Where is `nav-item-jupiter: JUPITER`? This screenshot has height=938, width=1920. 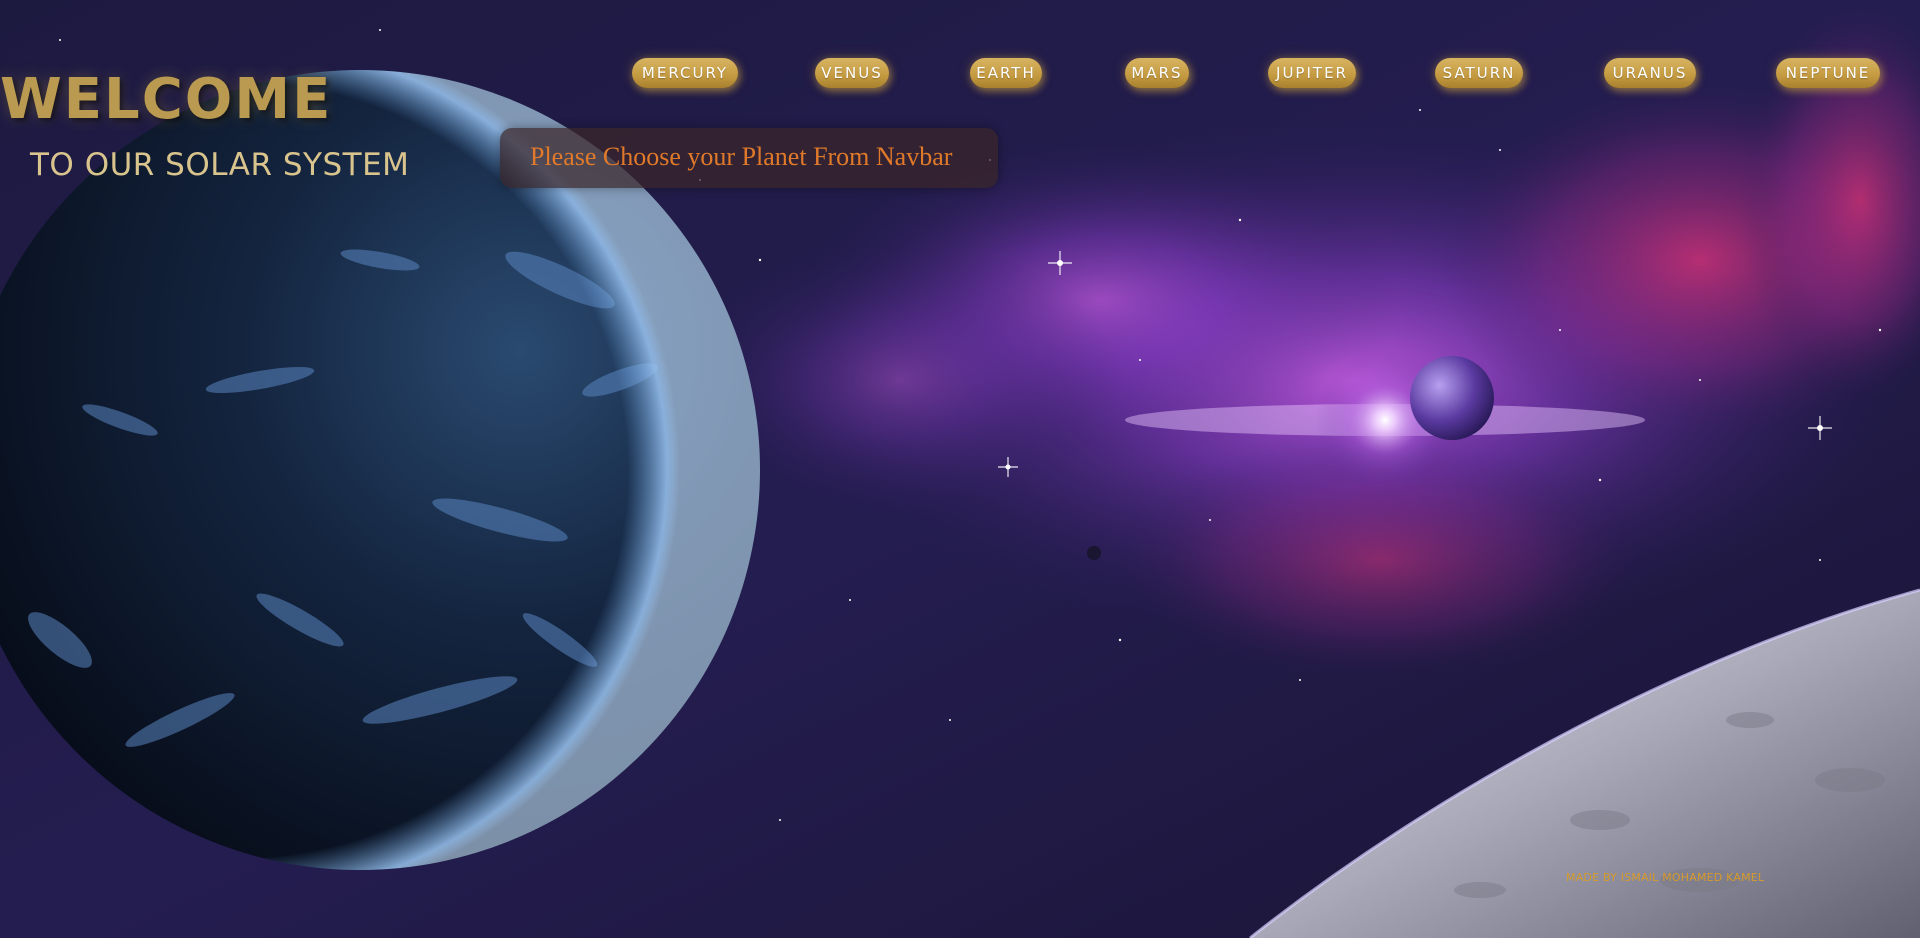
nav-item-jupiter: JUPITER is located at coordinates (1312, 73).